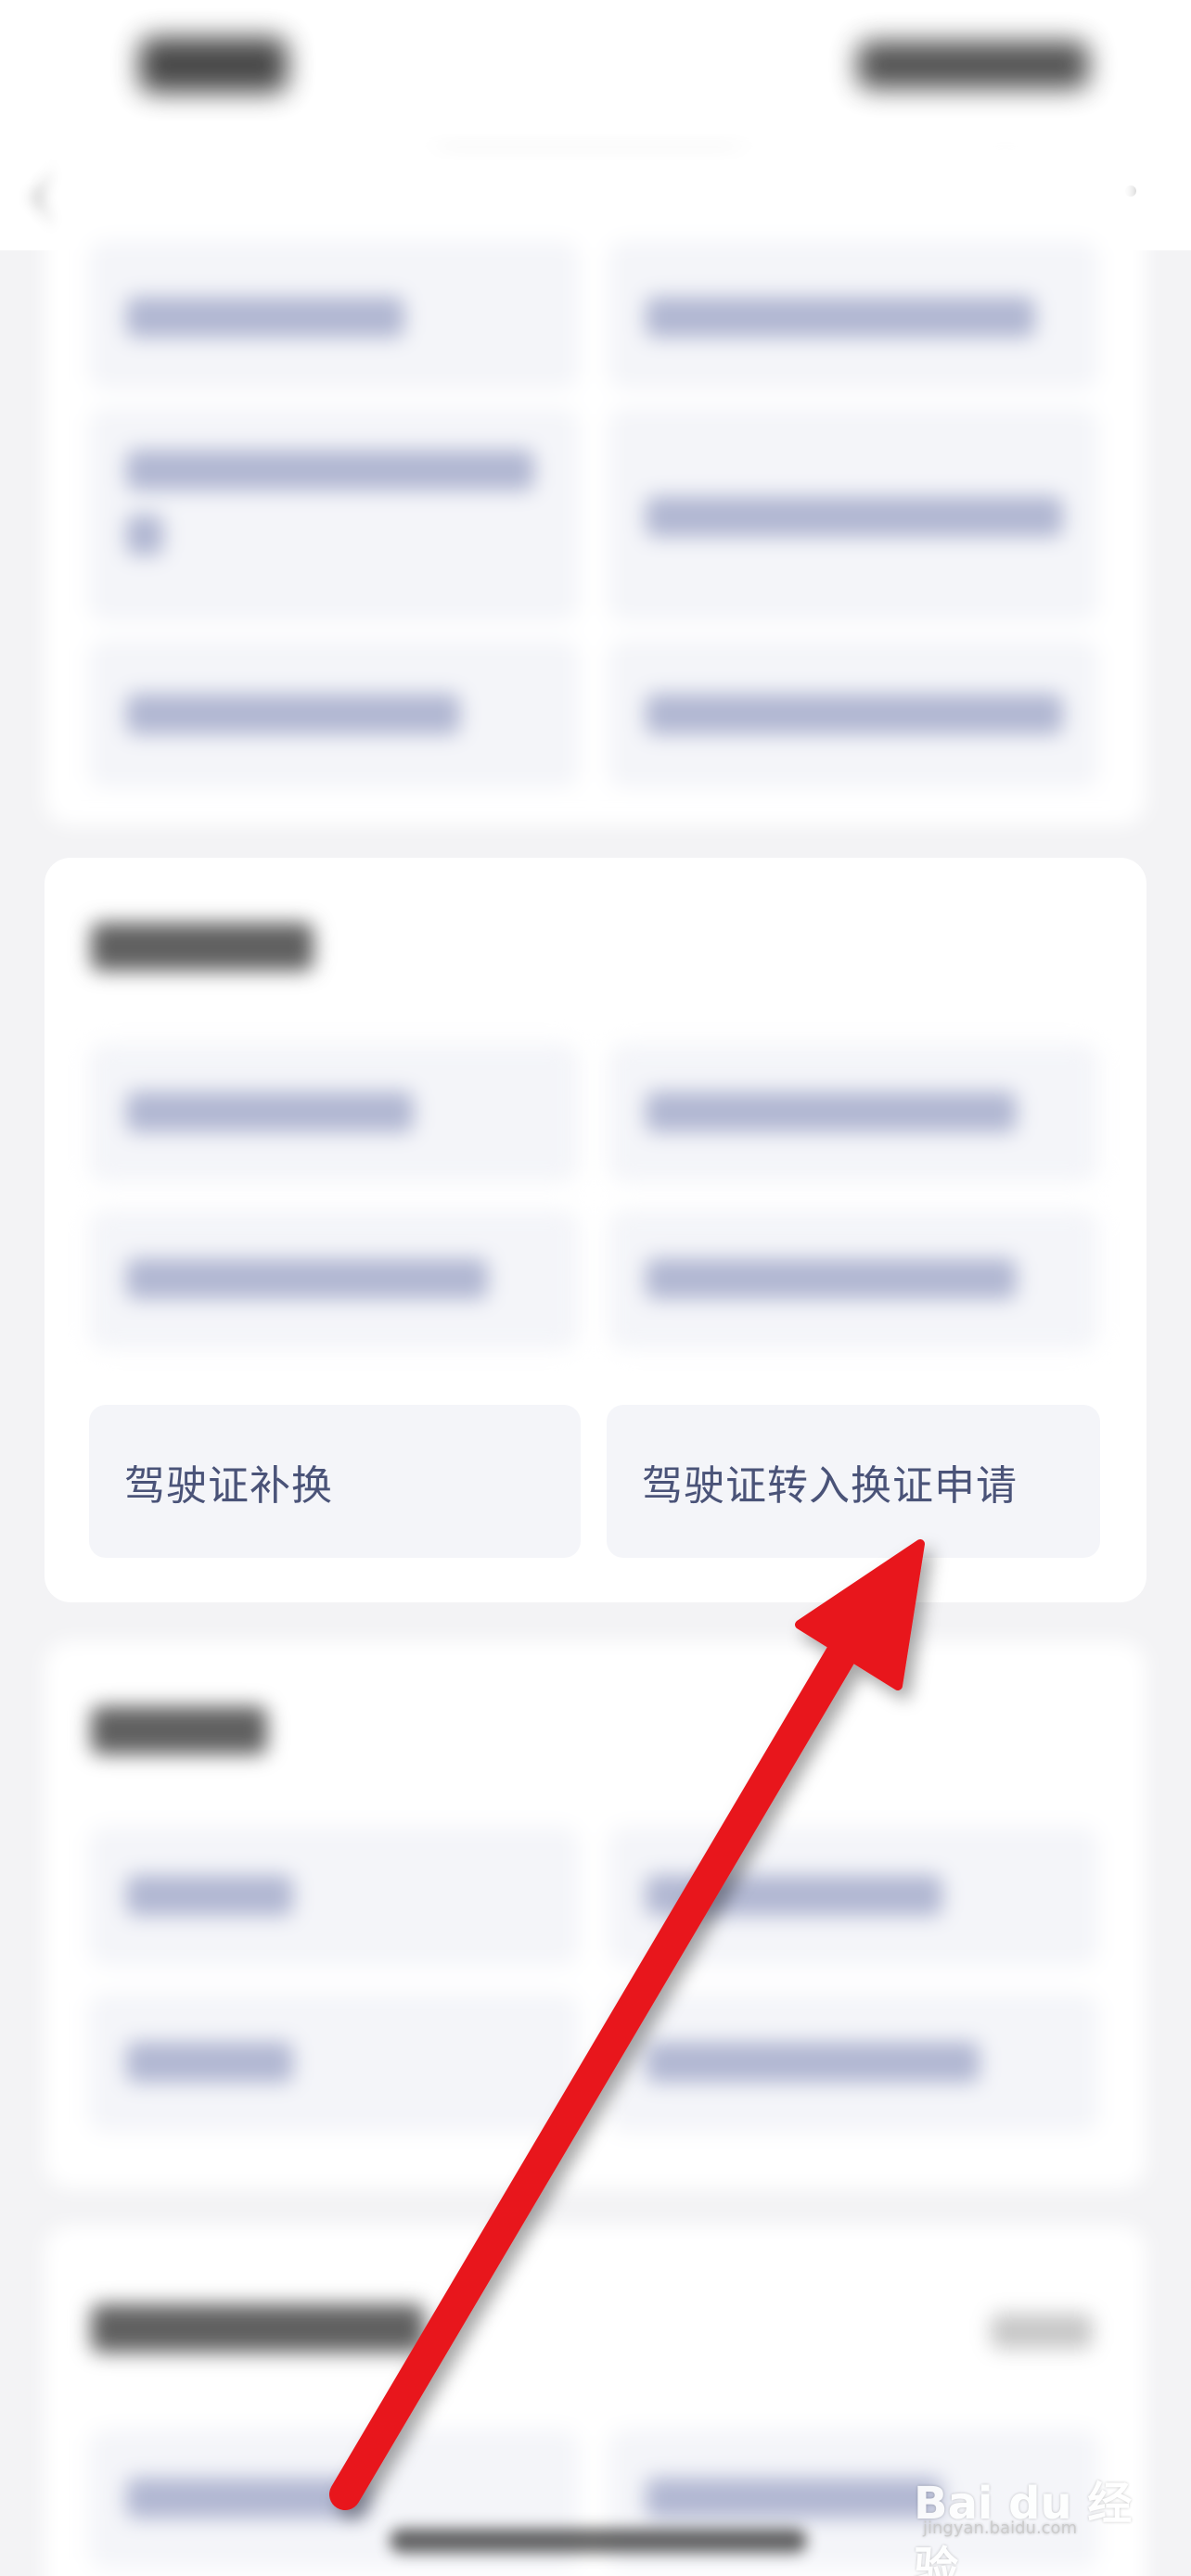 This screenshot has height=2576, width=1191. Describe the element at coordinates (973, 65) in the screenshot. I see `status-icons` at that location.